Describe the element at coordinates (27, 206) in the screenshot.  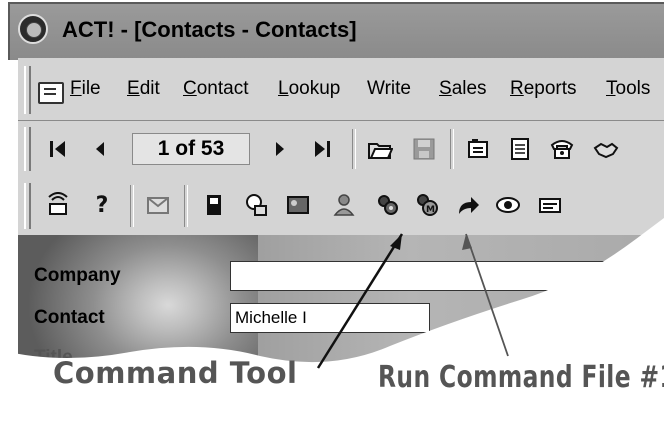
I see `toolbar2-grip` at that location.